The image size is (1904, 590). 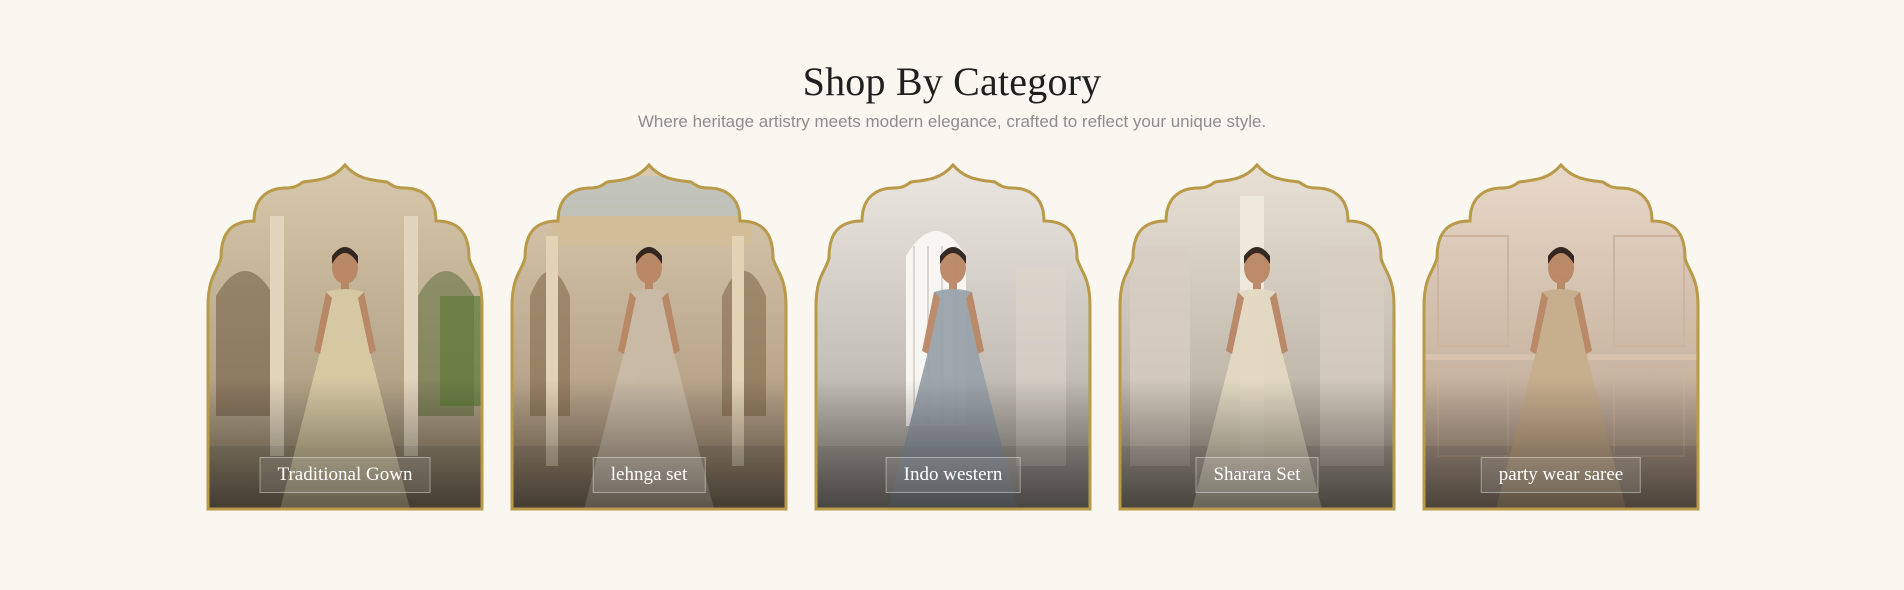 What do you see at coordinates (1561, 475) in the screenshot?
I see `category-label: party wear saree` at bounding box center [1561, 475].